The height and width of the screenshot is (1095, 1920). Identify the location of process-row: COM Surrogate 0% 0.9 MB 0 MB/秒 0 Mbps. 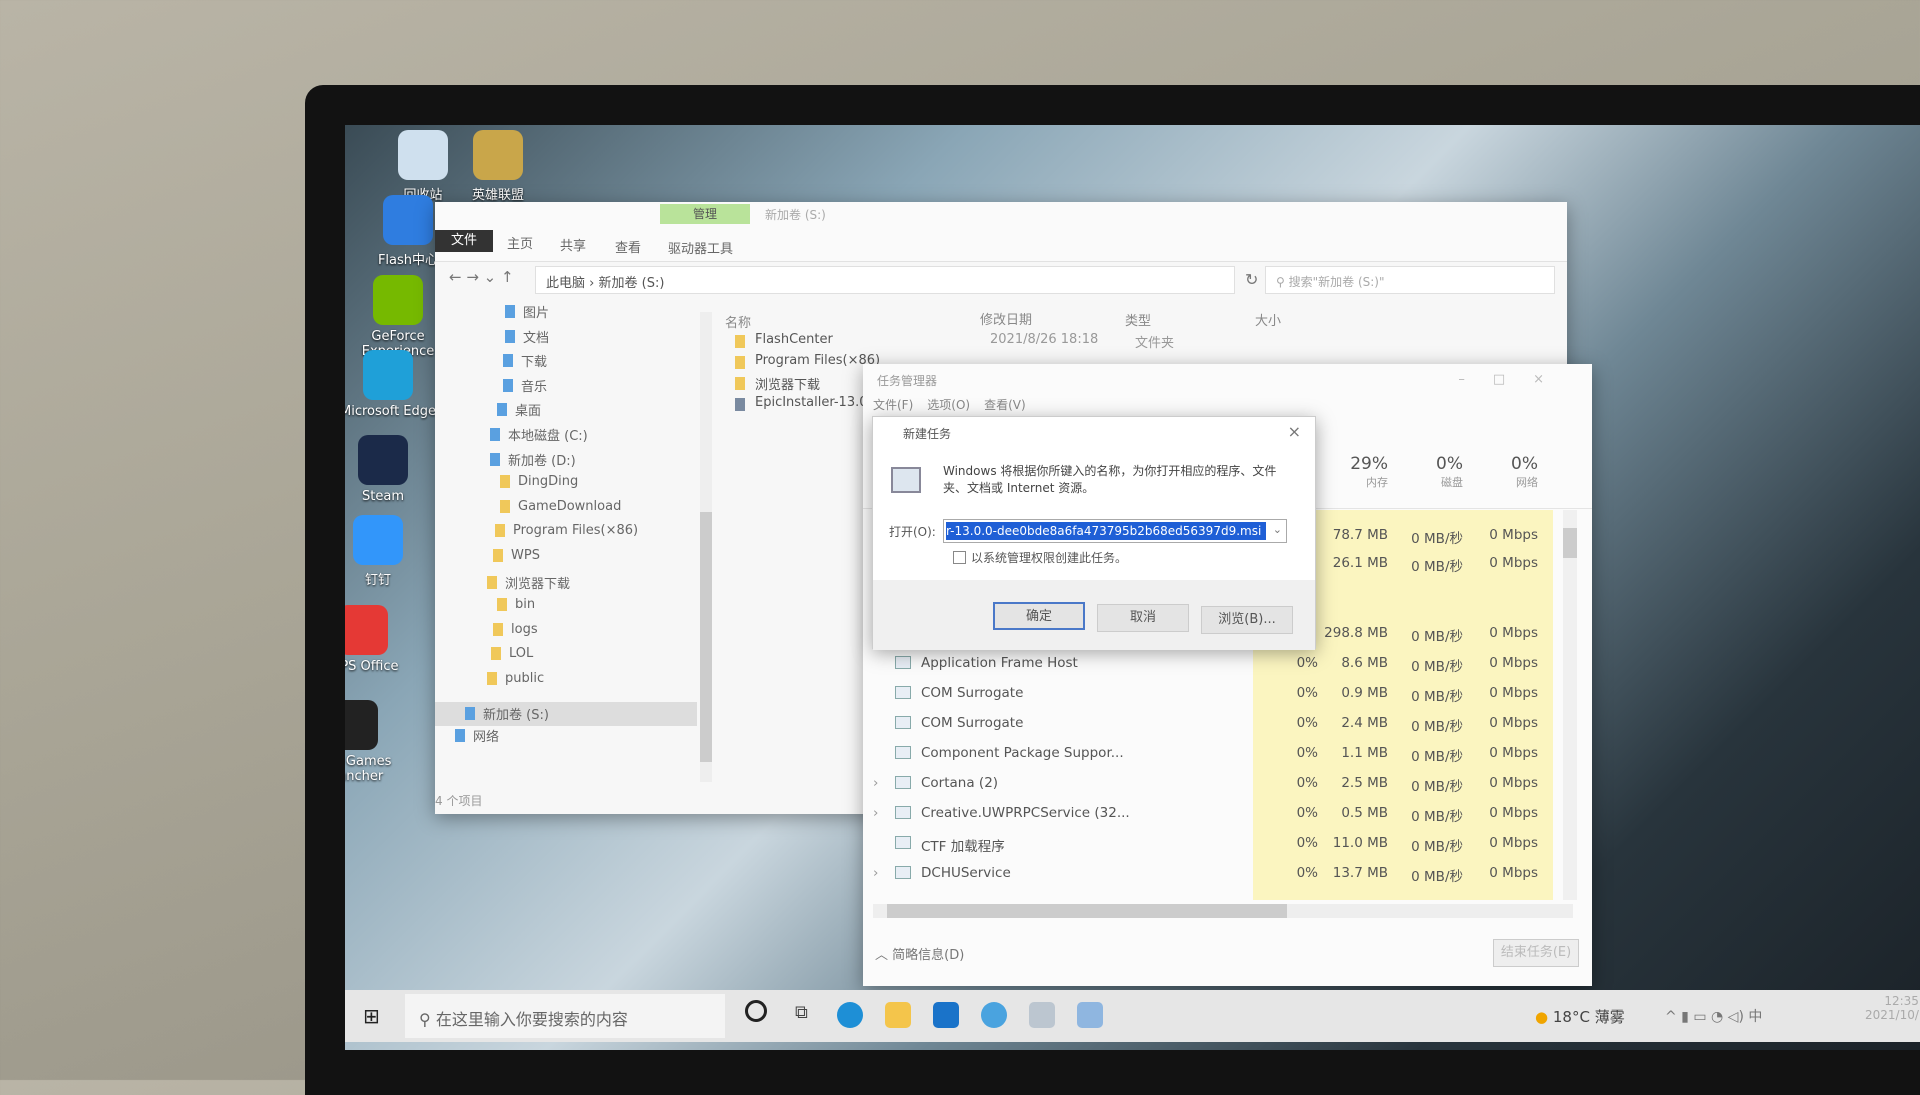
(1227, 694).